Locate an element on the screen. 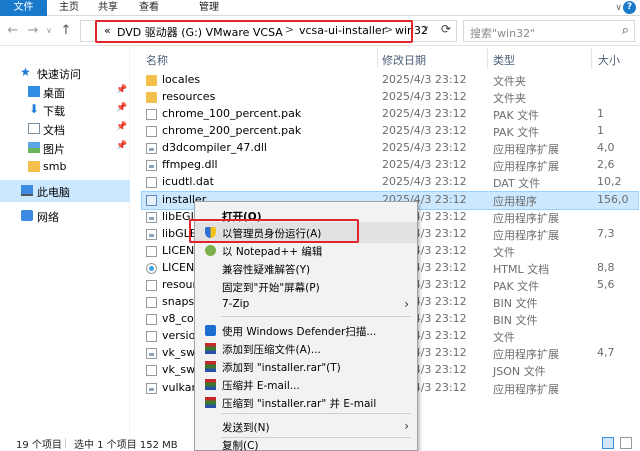 The image size is (640, 451). item-count: 19 个项目 is located at coordinates (39, 445).